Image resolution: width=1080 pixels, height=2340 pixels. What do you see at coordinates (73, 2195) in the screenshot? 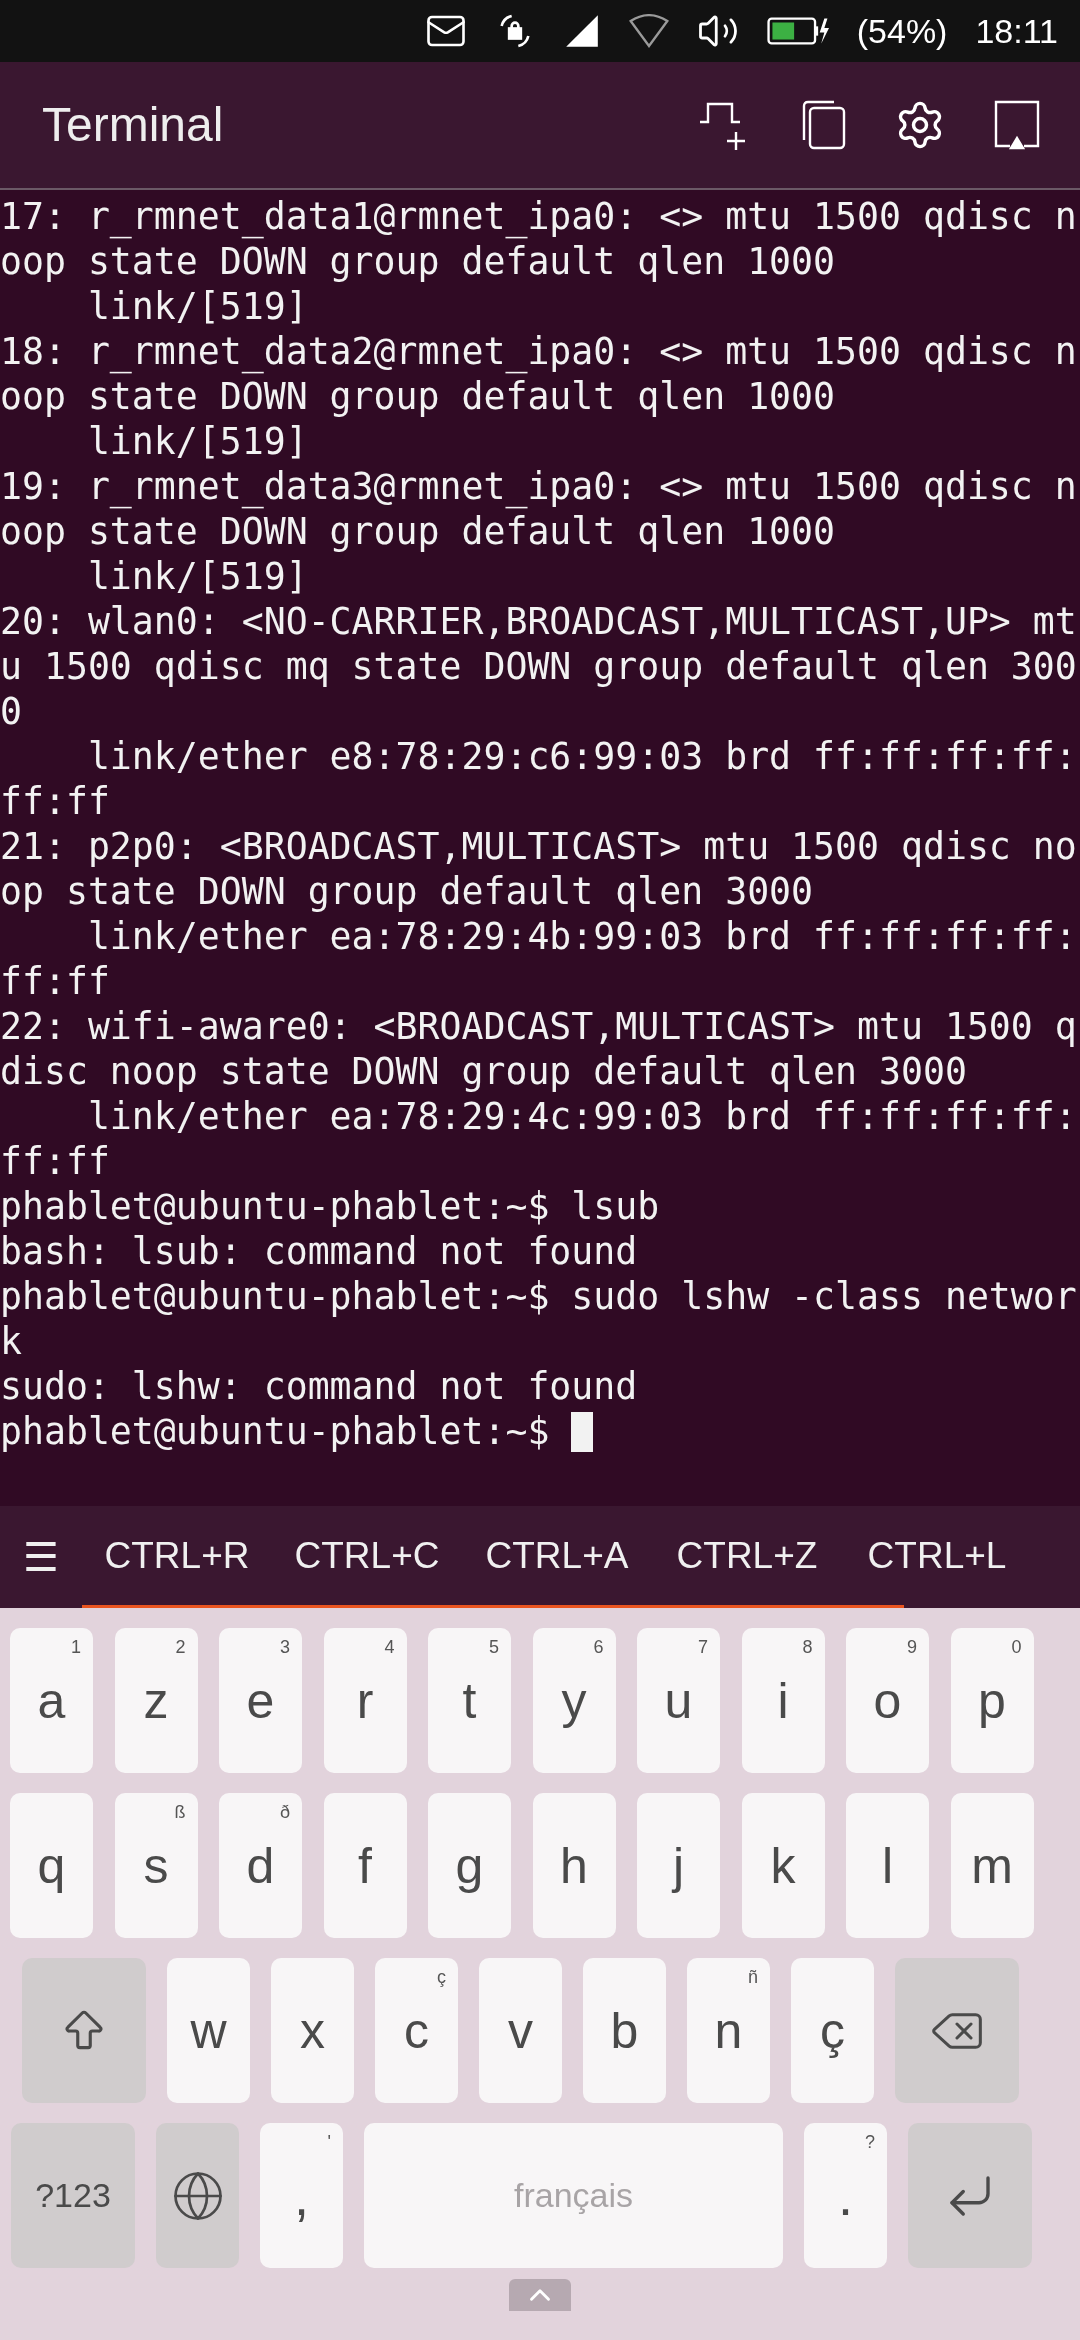
I see `symbols-key: ?123` at bounding box center [73, 2195].